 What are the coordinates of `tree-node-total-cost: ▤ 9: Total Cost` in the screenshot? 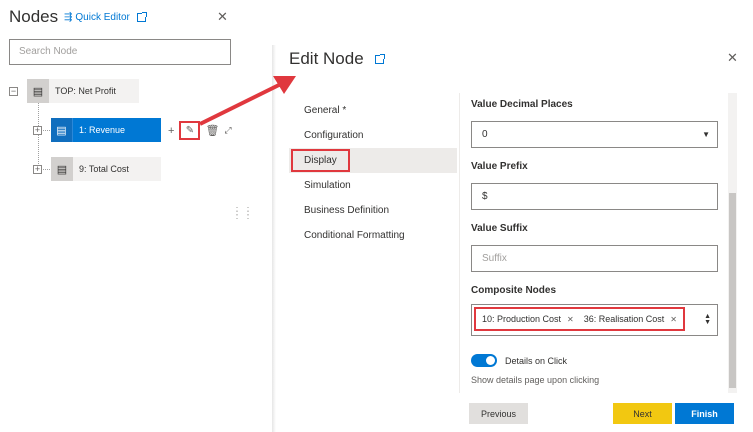 It's located at (106, 169).